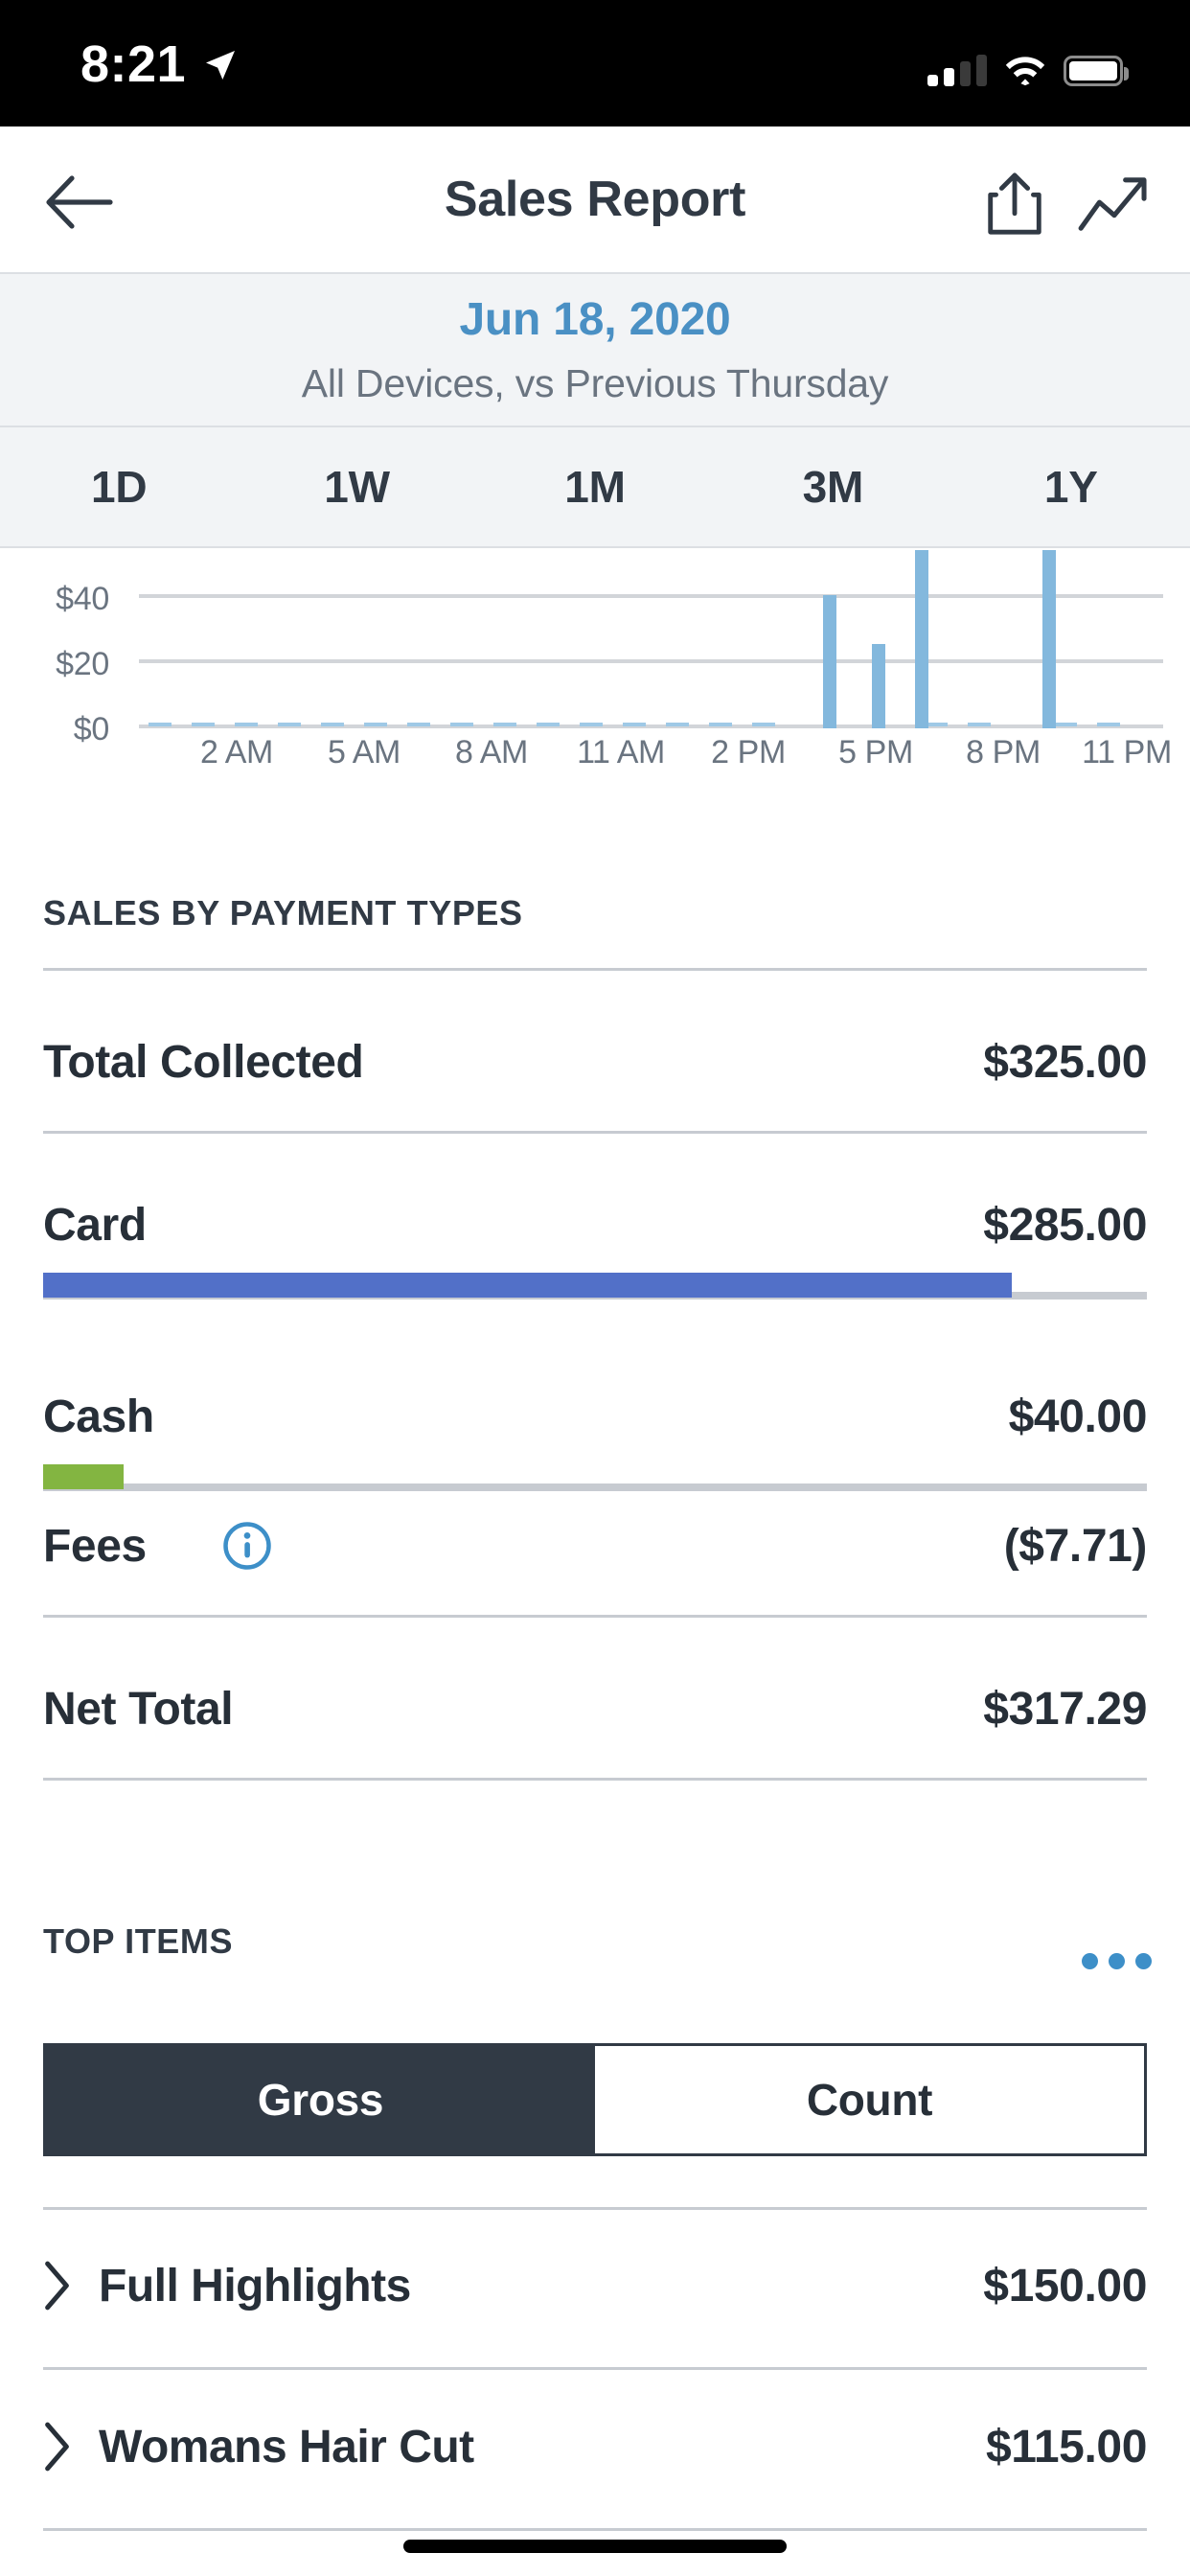 The image size is (1190, 2576). Describe the element at coordinates (95, 1546) in the screenshot. I see `row-label: Fees` at that location.